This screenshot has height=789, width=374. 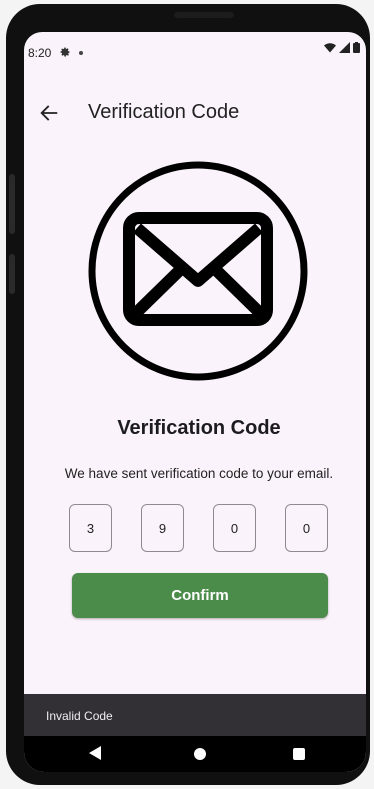 I want to click on nav-recents-icon, so click(x=299, y=754).